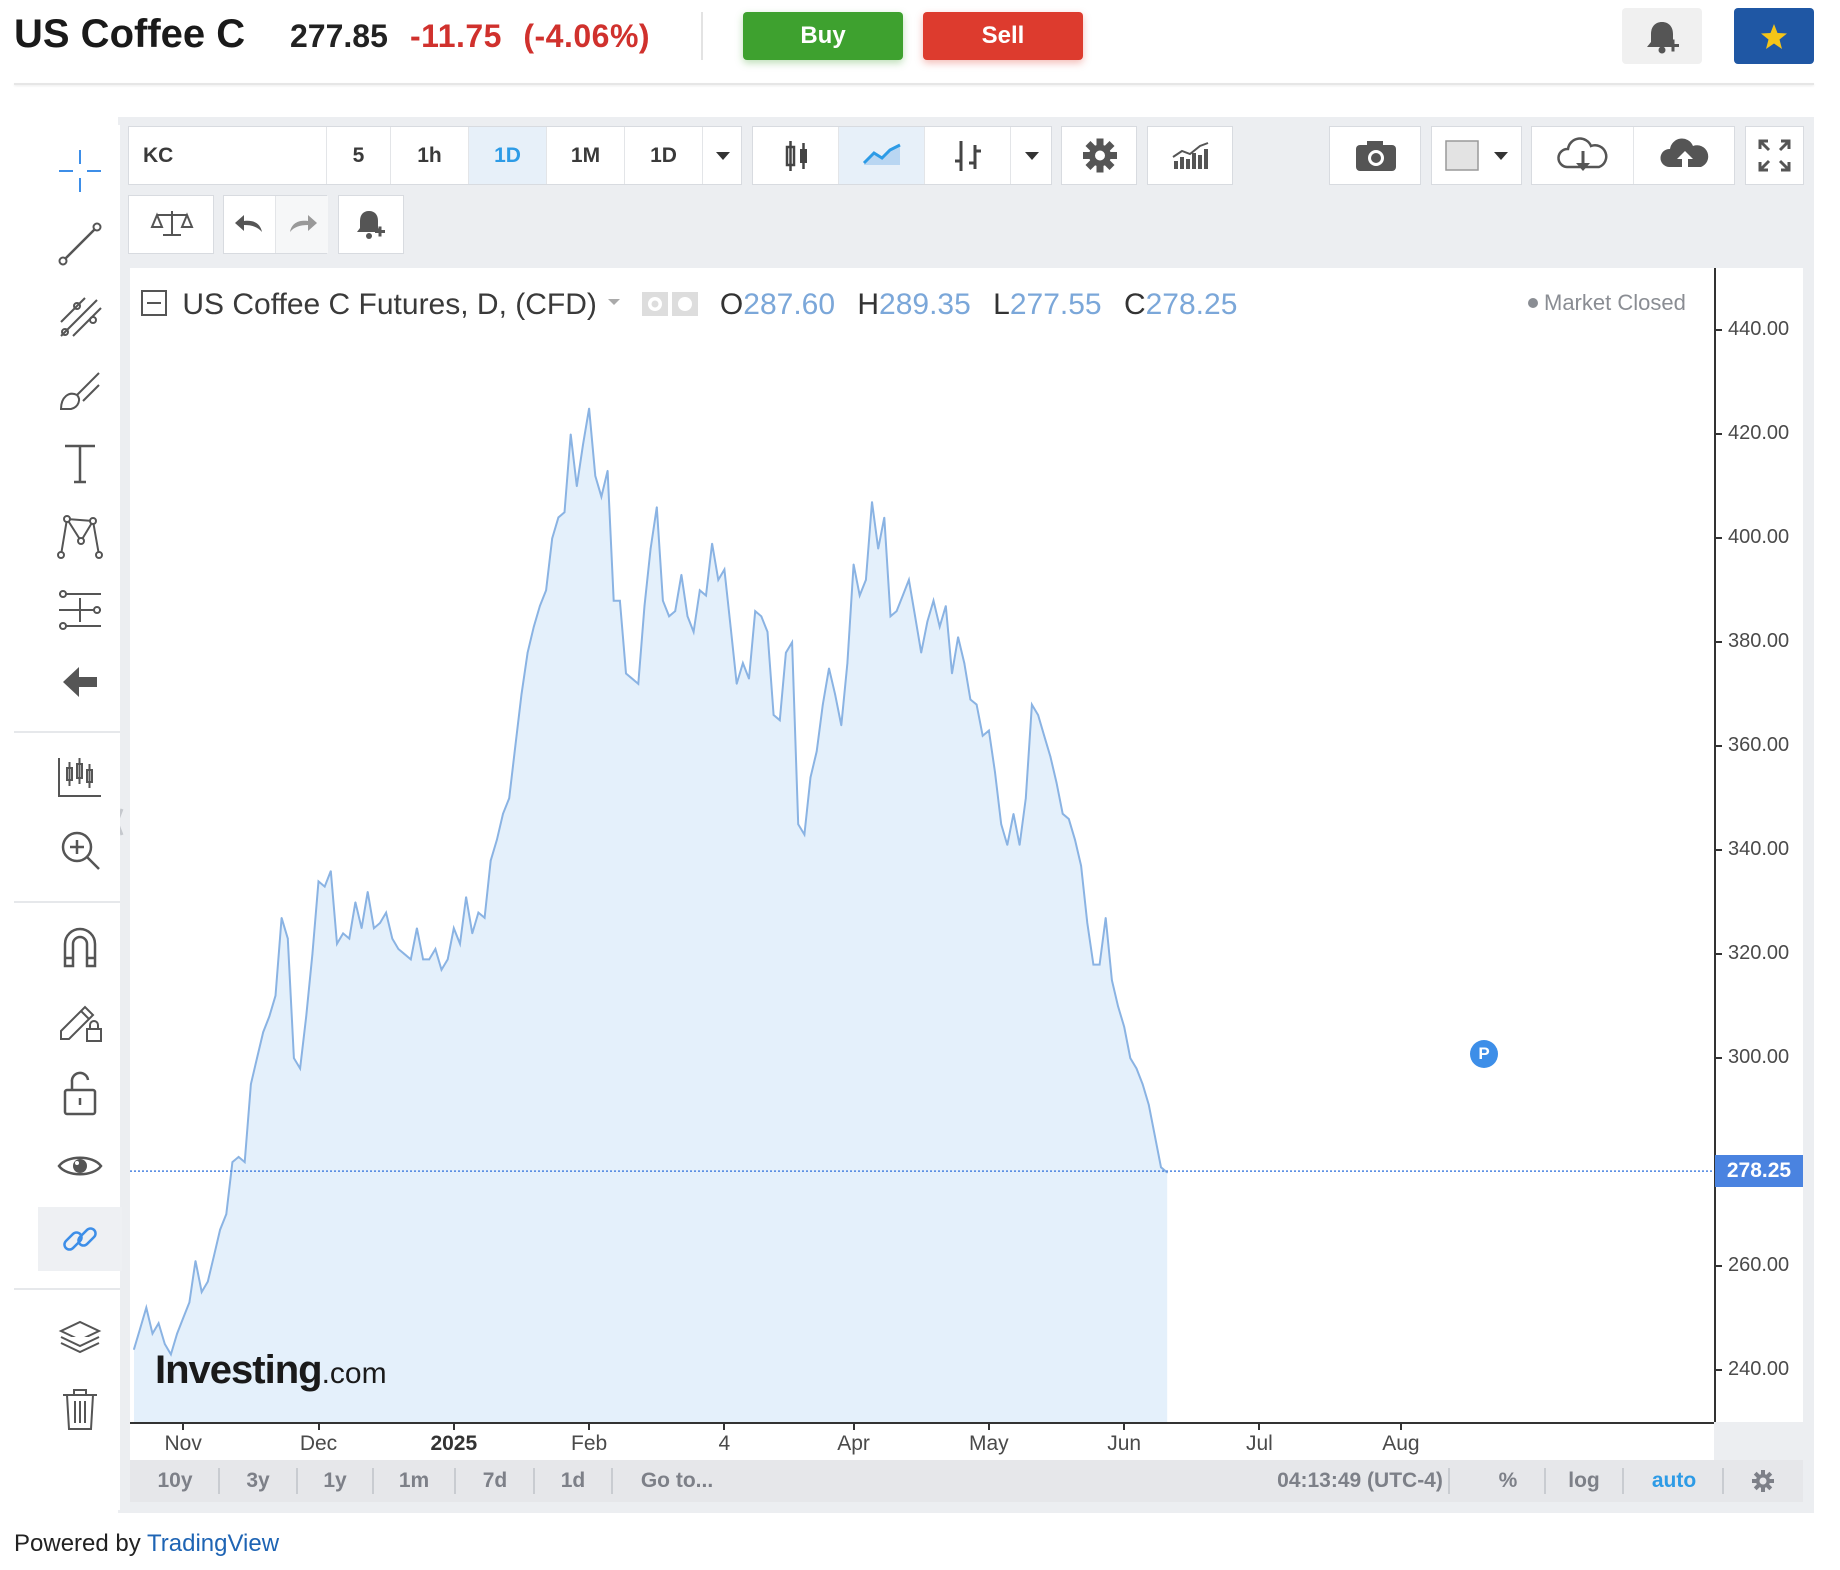  What do you see at coordinates (1508, 1481) in the screenshot?
I see `percent-scale-toggle: %` at bounding box center [1508, 1481].